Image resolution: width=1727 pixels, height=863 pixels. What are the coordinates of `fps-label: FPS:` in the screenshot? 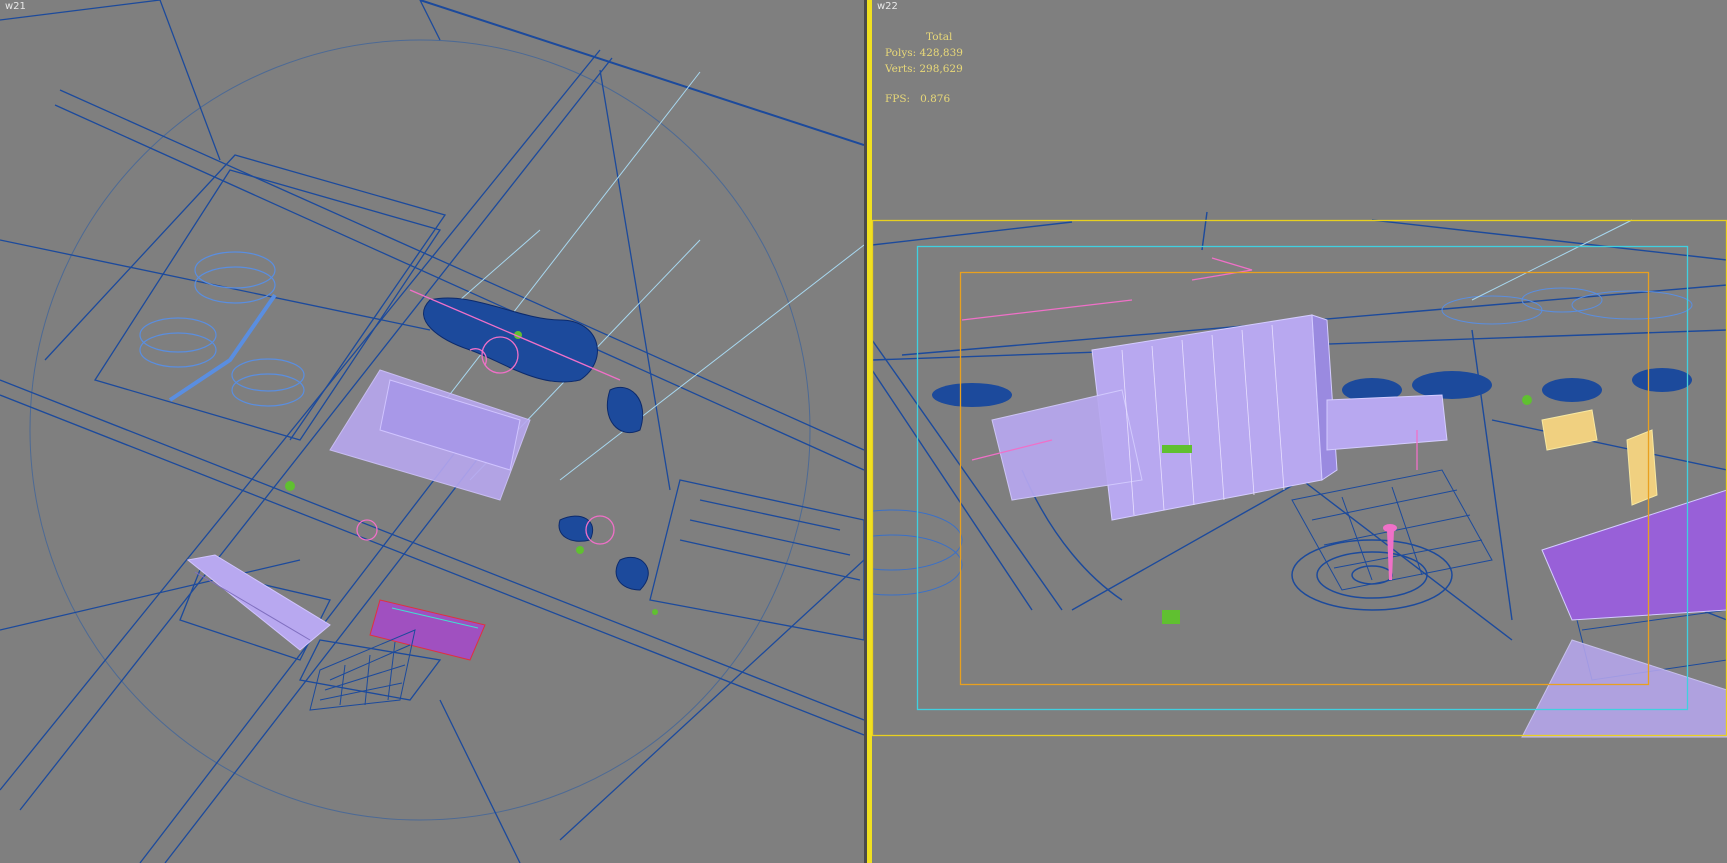 It's located at (898, 99).